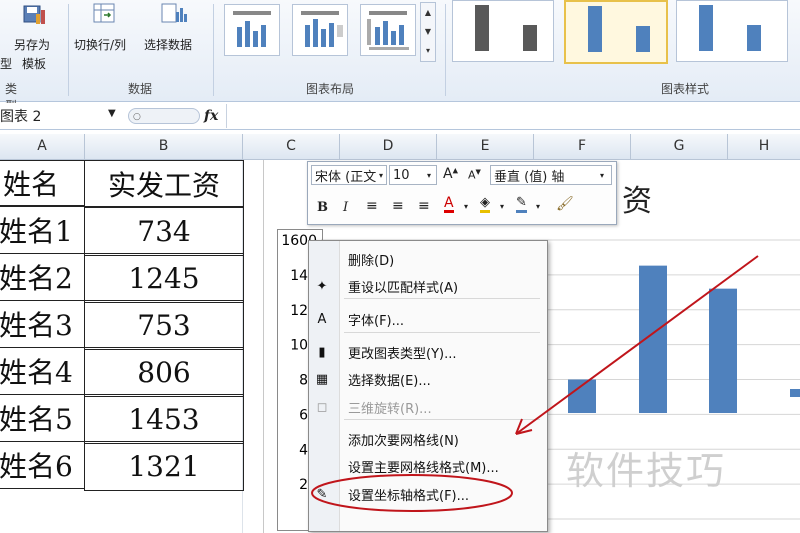 The height and width of the screenshot is (533, 800). I want to click on outline-color-icon: ✎, so click(521, 204).